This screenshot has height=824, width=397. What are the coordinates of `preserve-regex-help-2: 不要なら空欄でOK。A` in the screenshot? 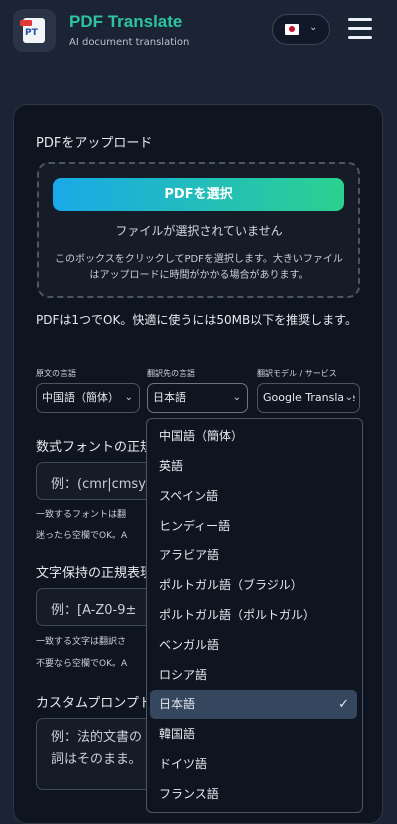 It's located at (82, 664).